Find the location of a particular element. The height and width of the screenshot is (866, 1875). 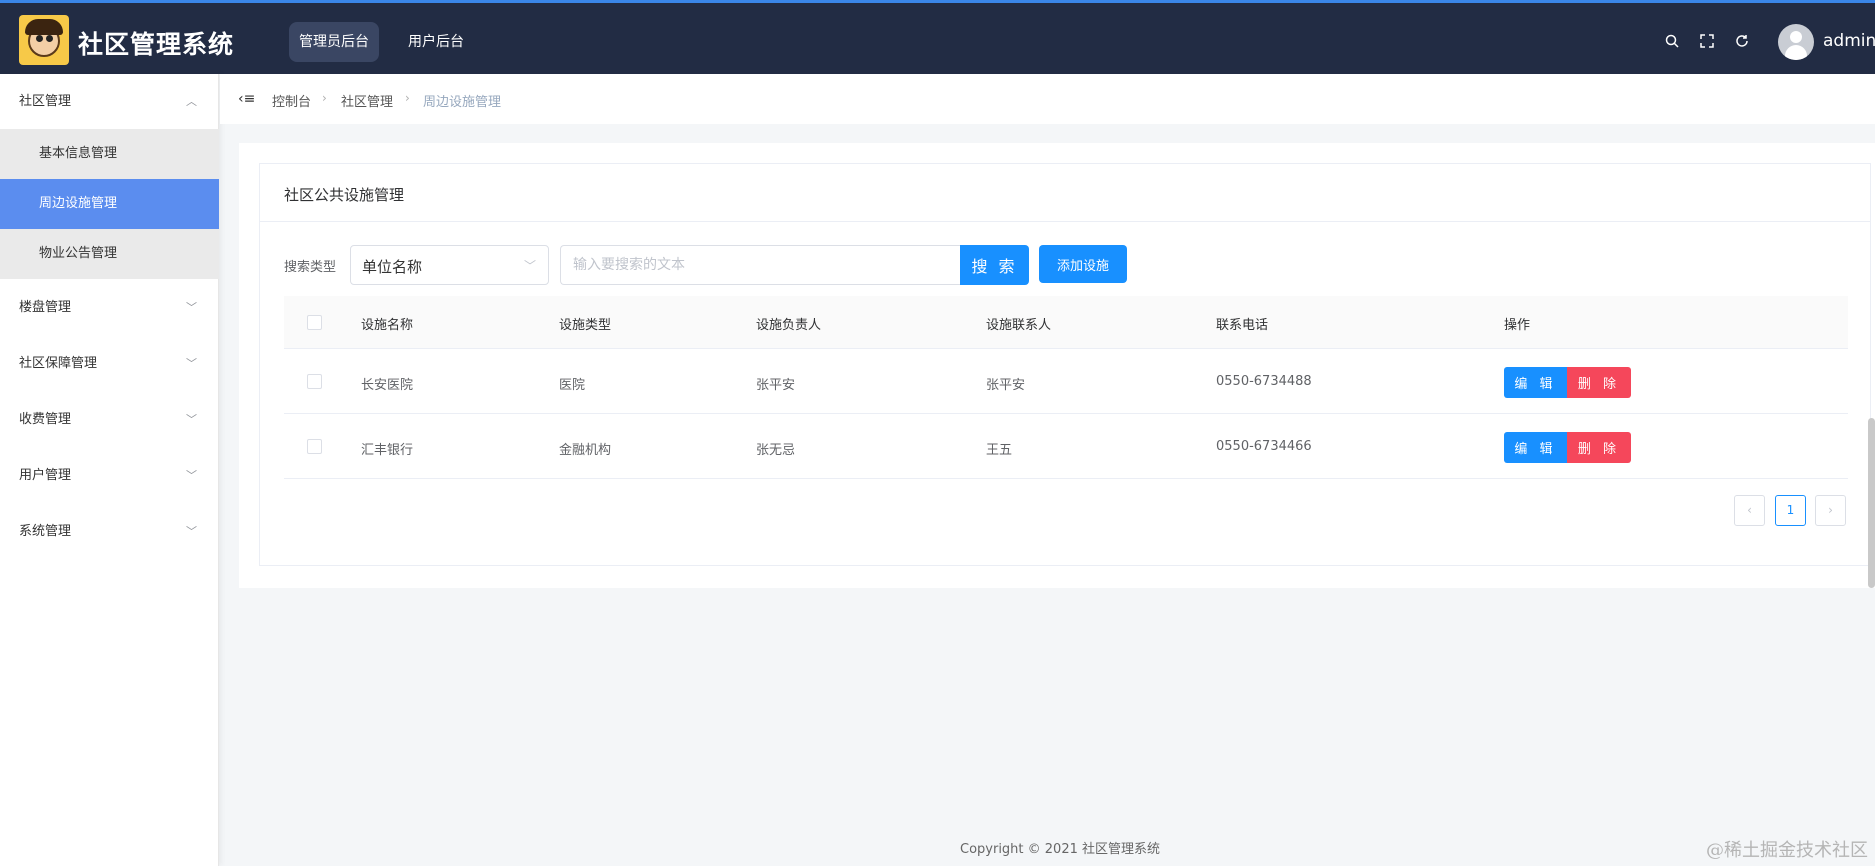

search-type-select: 单位名称 ﹀ is located at coordinates (449, 265).